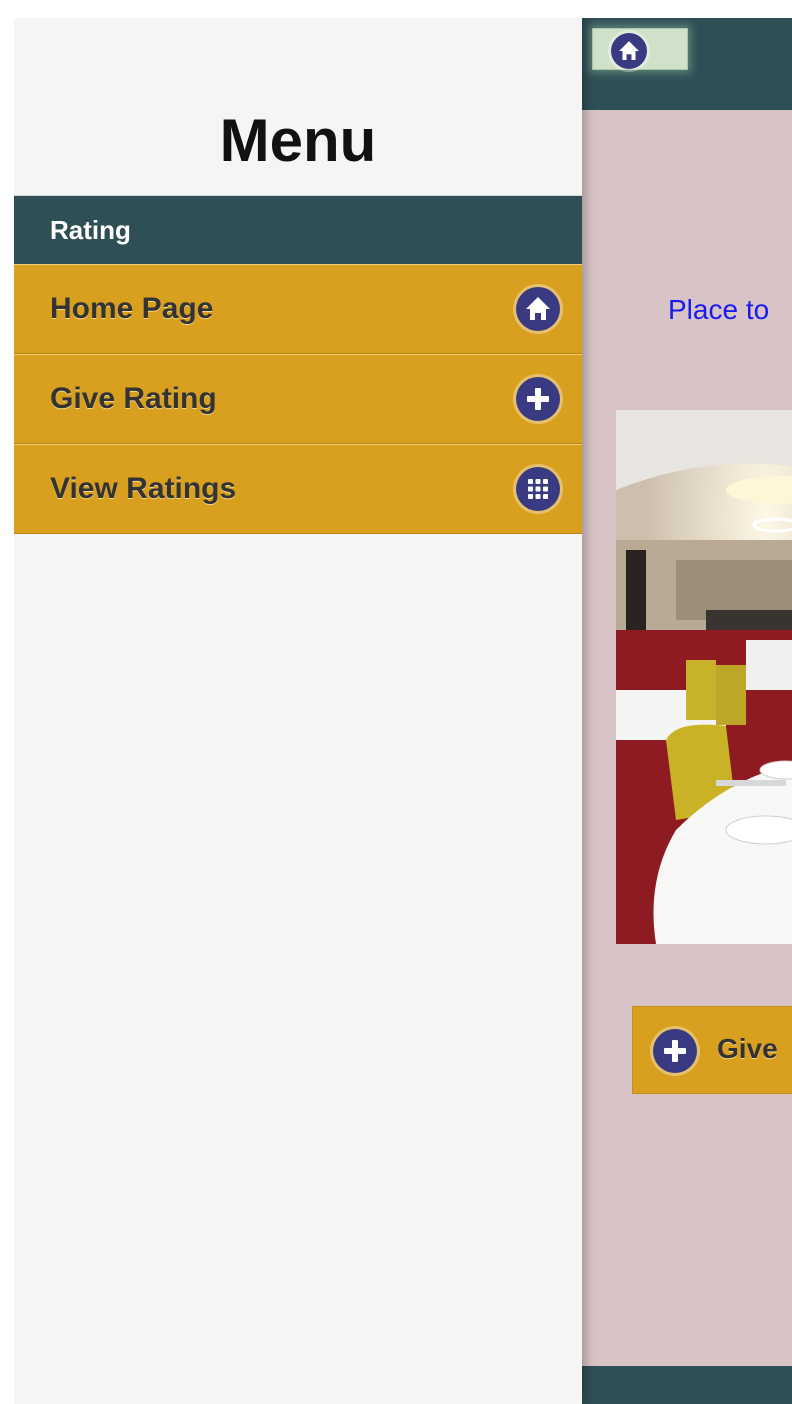 This screenshot has height=1404, width=792. Describe the element at coordinates (143, 488) in the screenshot. I see `menu-item-label: View Ratings` at that location.